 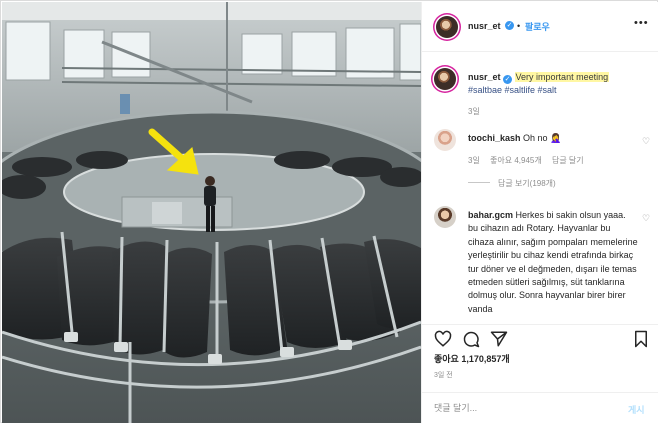 What do you see at coordinates (499, 339) in the screenshot?
I see `paper-plane-icon` at bounding box center [499, 339].